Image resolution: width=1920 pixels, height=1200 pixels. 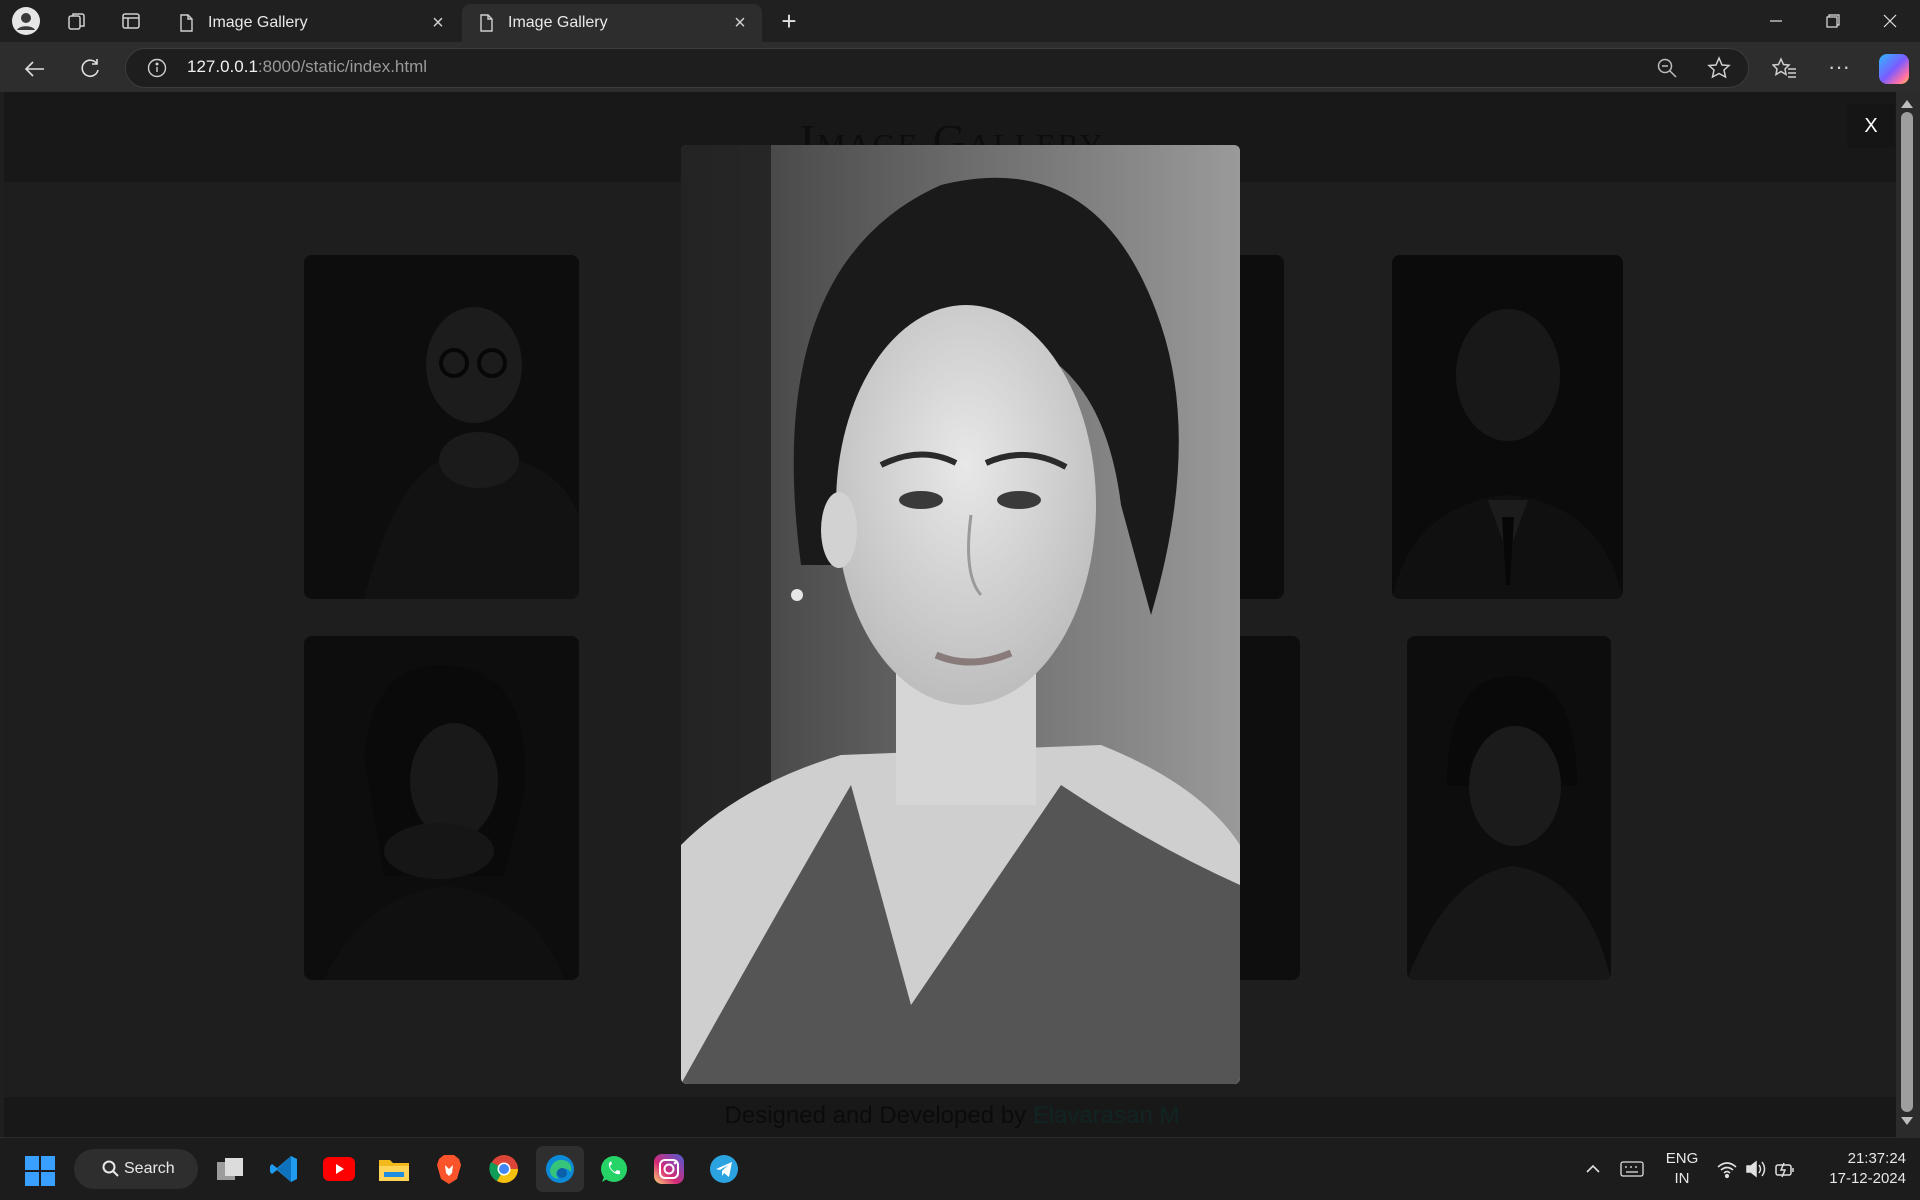 I want to click on url-host: 127.0.0.1, so click(x=222, y=66).